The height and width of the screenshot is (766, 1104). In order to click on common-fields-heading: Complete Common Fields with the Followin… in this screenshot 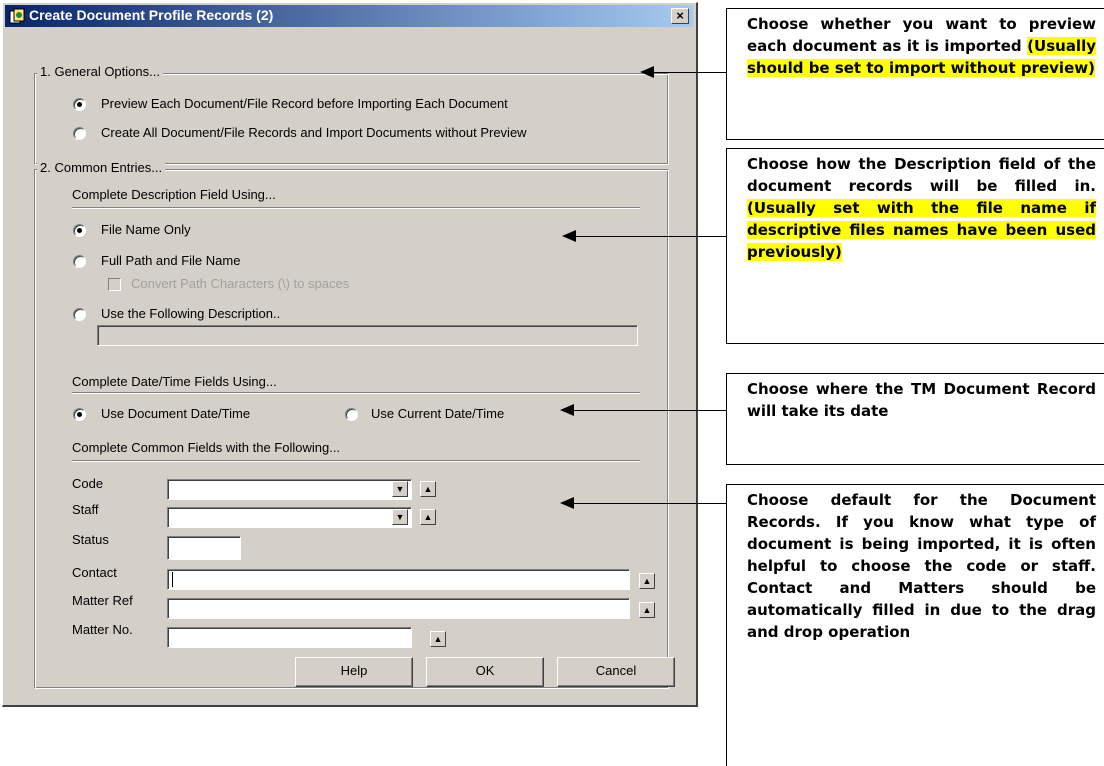, I will do `click(206, 447)`.